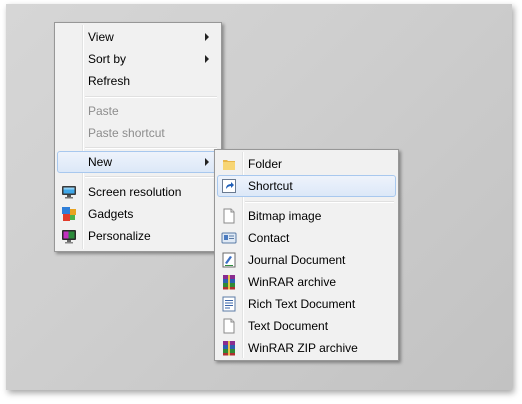  Describe the element at coordinates (126, 133) in the screenshot. I see `menu-item-label: Paste shortcut` at that location.